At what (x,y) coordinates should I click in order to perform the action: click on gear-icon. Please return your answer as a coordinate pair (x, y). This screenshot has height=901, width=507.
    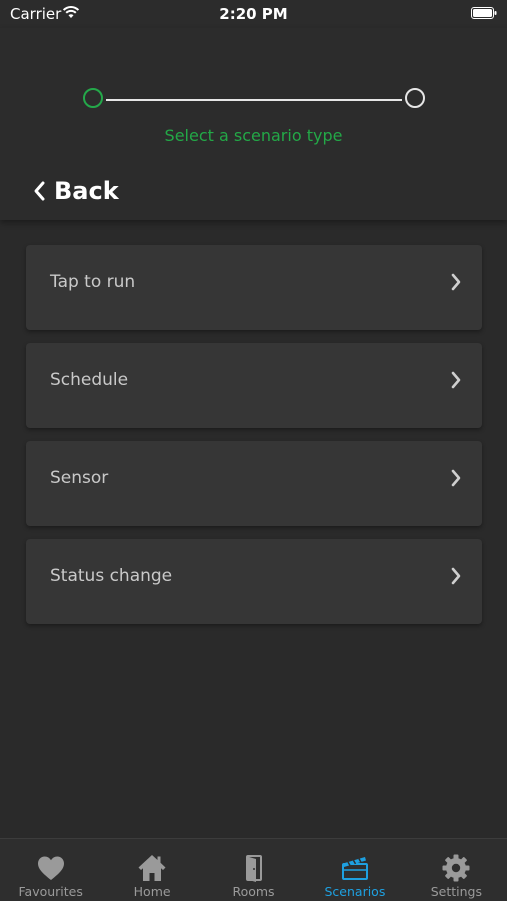
    Looking at the image, I should click on (456, 868).